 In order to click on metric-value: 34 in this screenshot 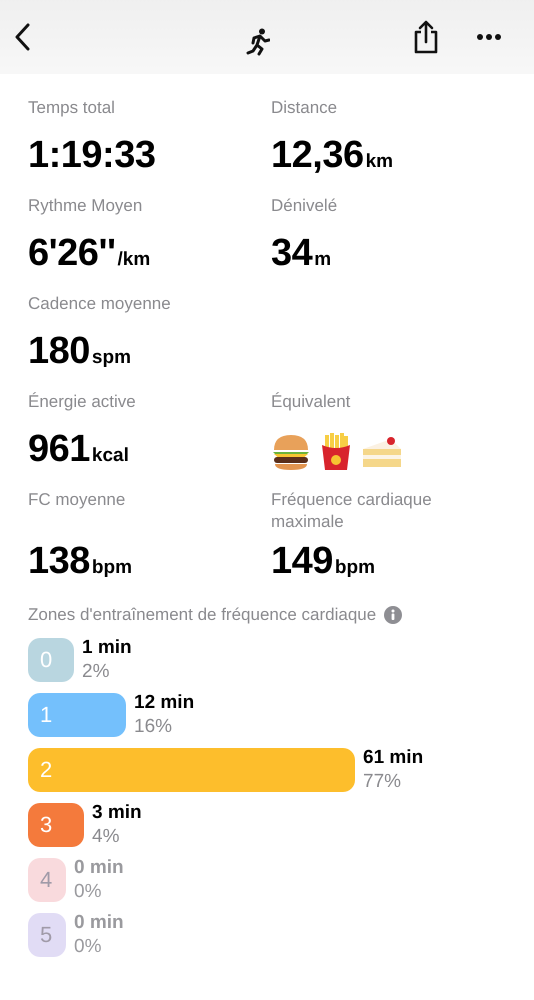, I will do `click(291, 253)`.